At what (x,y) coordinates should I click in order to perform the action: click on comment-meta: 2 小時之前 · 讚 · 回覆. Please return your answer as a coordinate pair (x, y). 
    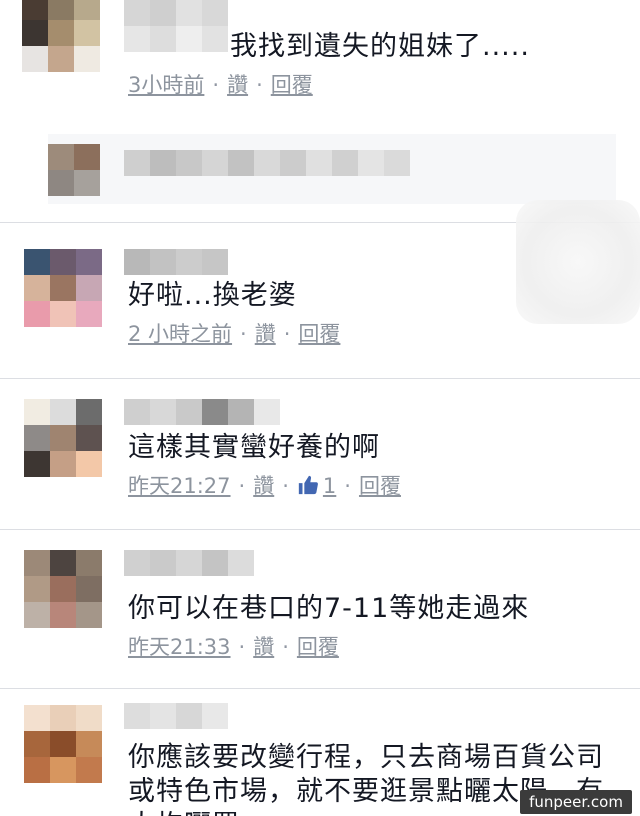
    Looking at the image, I should click on (234, 334).